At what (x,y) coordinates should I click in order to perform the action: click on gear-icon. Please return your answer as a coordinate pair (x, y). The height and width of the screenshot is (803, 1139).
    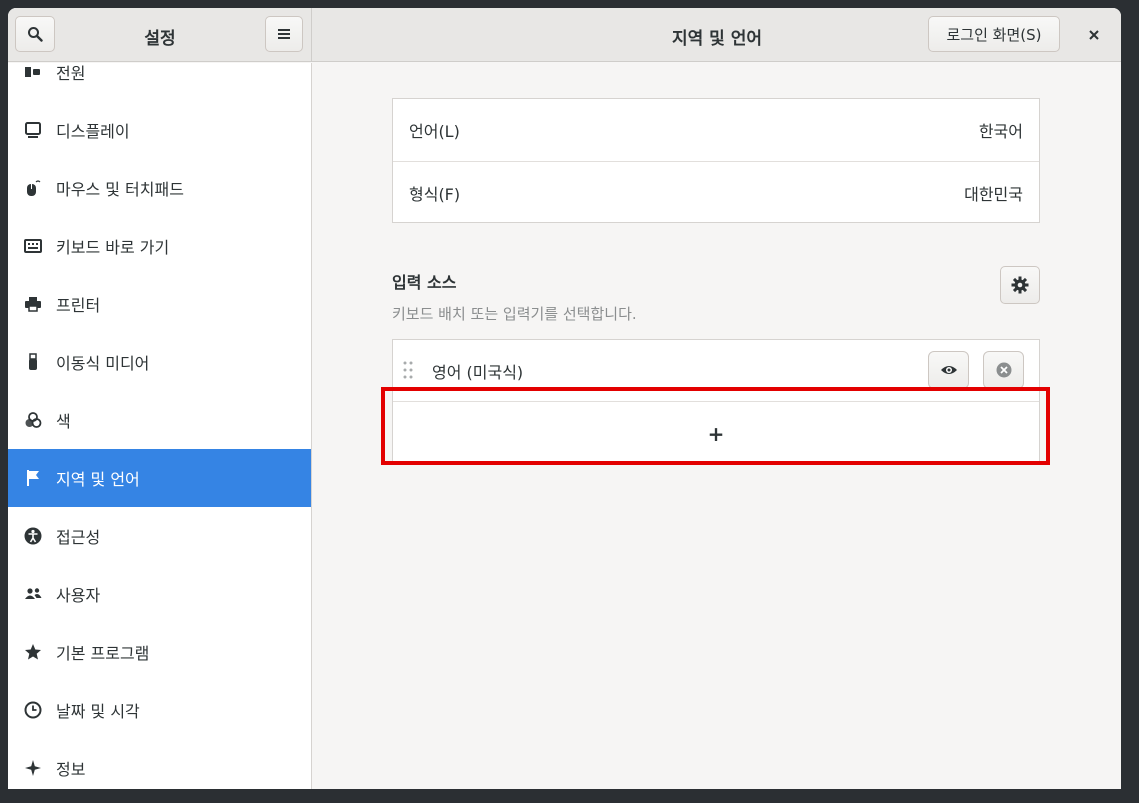
    Looking at the image, I should click on (1020, 285).